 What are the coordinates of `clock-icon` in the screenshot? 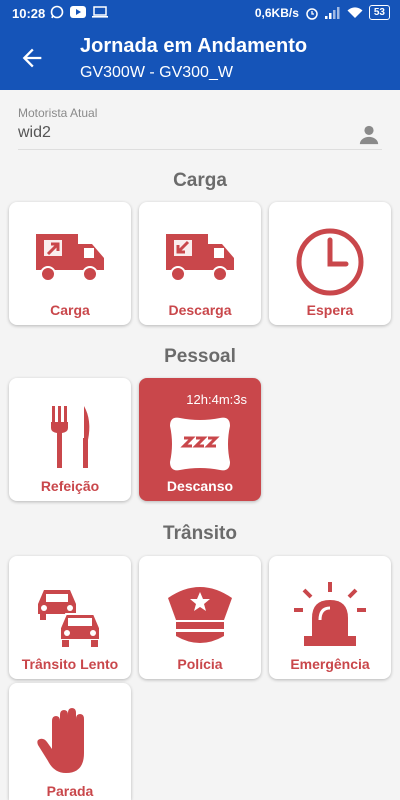 It's located at (330, 262).